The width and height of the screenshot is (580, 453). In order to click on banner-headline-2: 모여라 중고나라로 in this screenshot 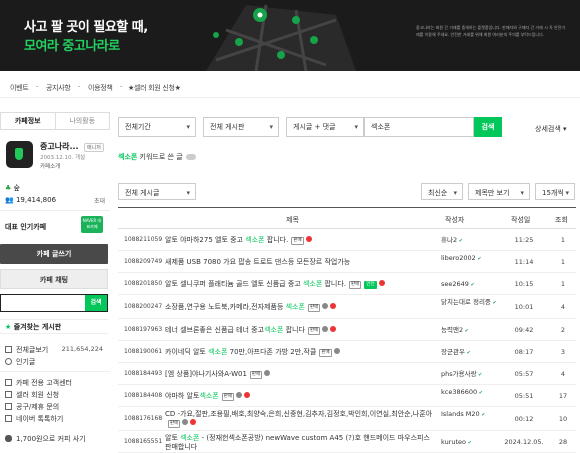, I will do `click(72, 46)`.